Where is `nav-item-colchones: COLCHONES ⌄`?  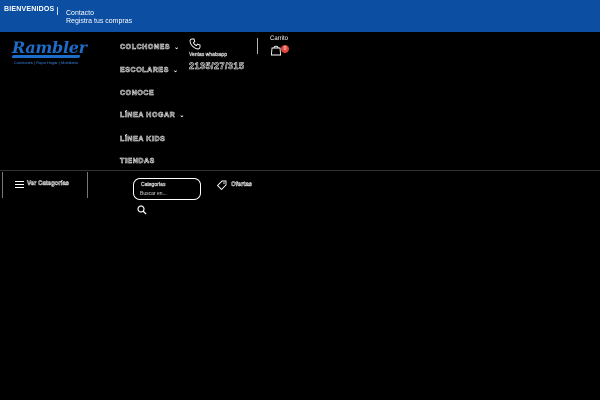
nav-item-colchones: COLCHONES ⌄ is located at coordinates (150, 48).